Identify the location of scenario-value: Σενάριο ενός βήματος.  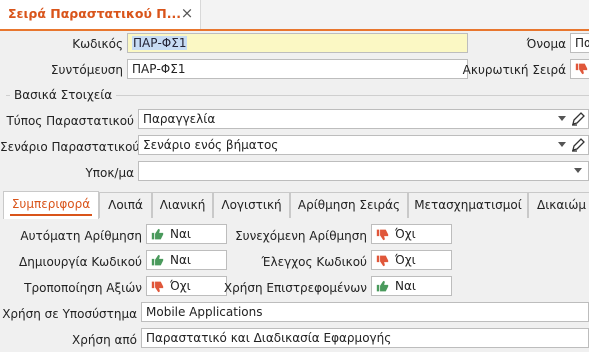
(211, 145).